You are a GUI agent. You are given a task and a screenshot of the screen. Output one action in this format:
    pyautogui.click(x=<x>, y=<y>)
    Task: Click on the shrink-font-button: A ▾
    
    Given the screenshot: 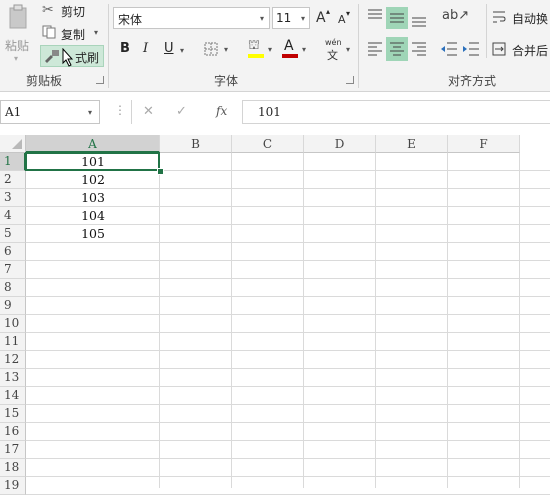 What is the action you would take?
    pyautogui.click(x=345, y=18)
    